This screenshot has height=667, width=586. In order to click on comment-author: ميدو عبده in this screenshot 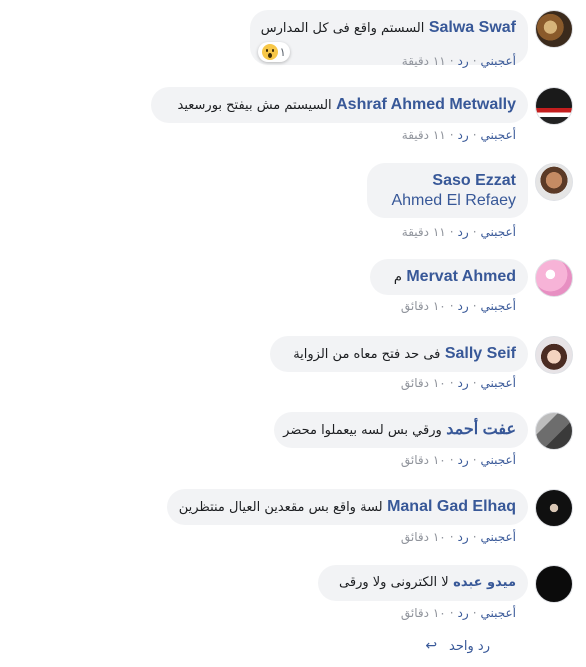, I will do `click(484, 582)`.